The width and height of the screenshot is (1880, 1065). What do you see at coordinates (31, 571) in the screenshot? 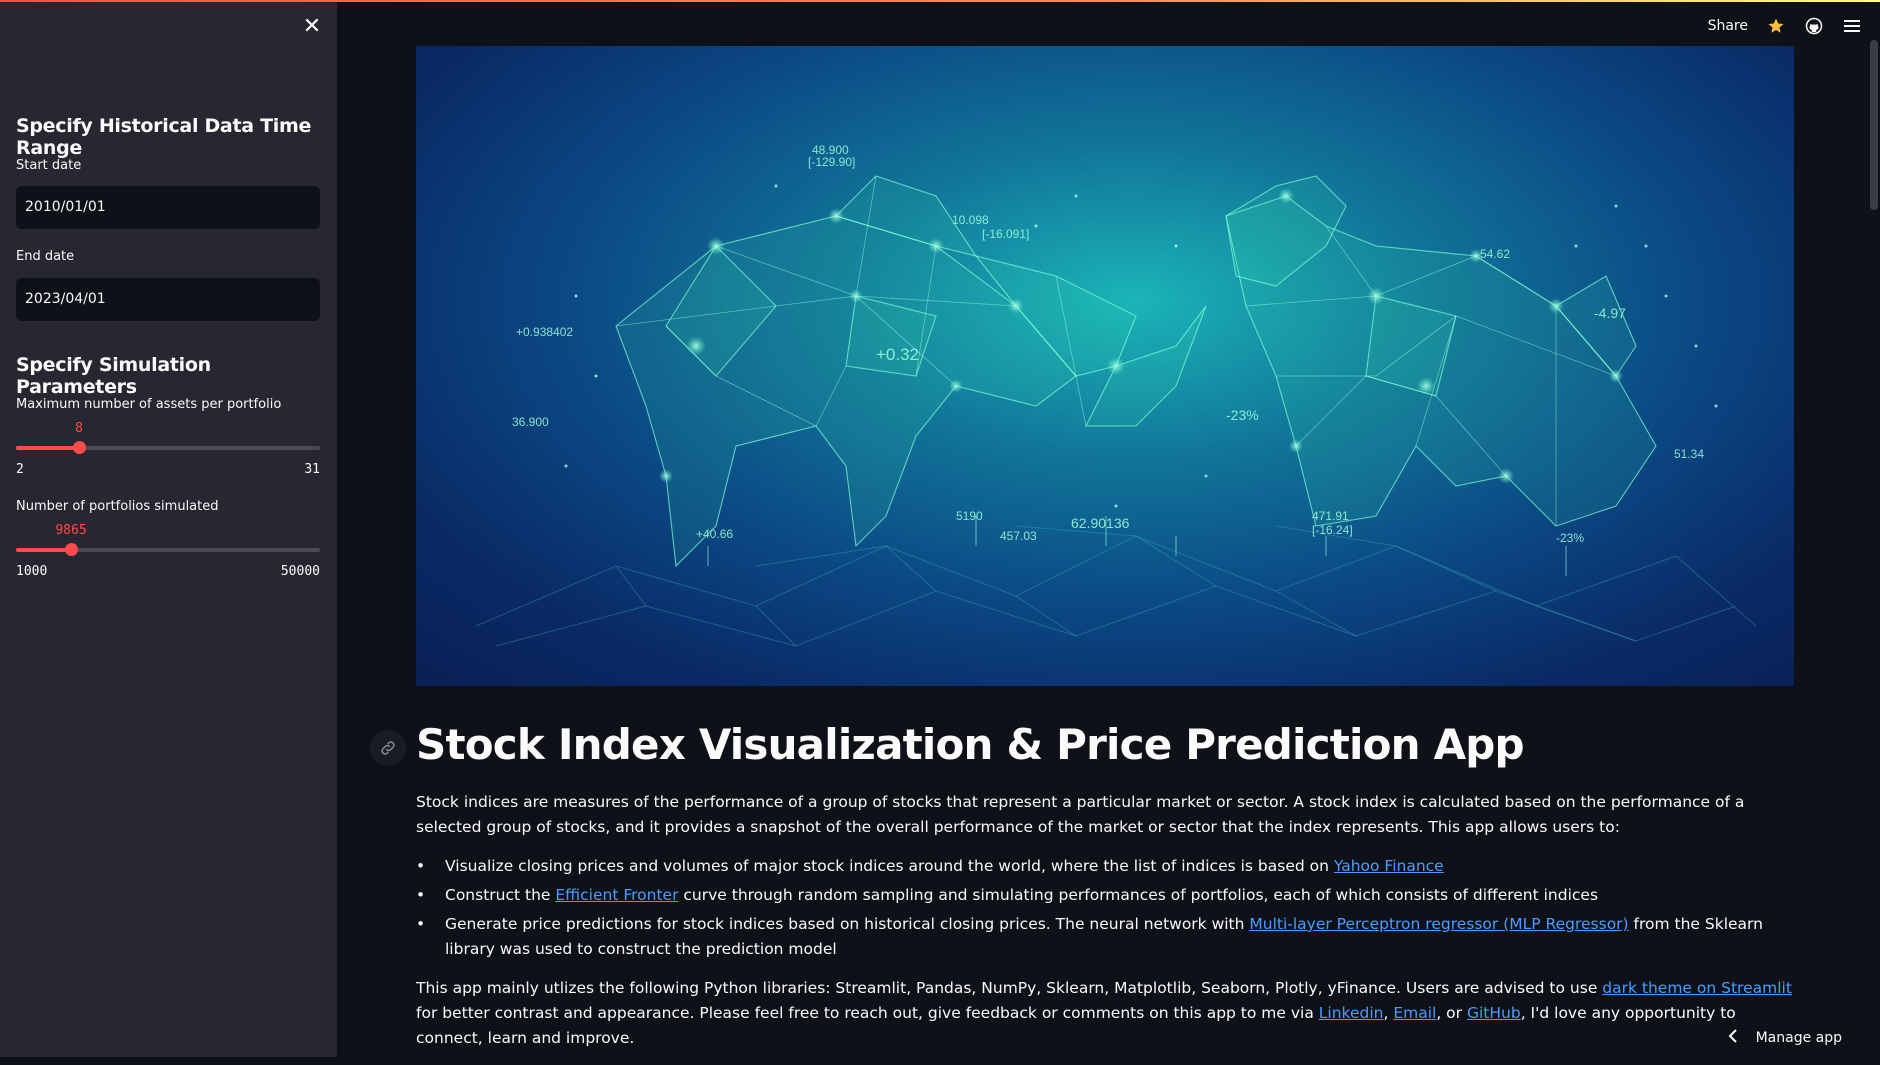
I see `slider-min: 1000` at bounding box center [31, 571].